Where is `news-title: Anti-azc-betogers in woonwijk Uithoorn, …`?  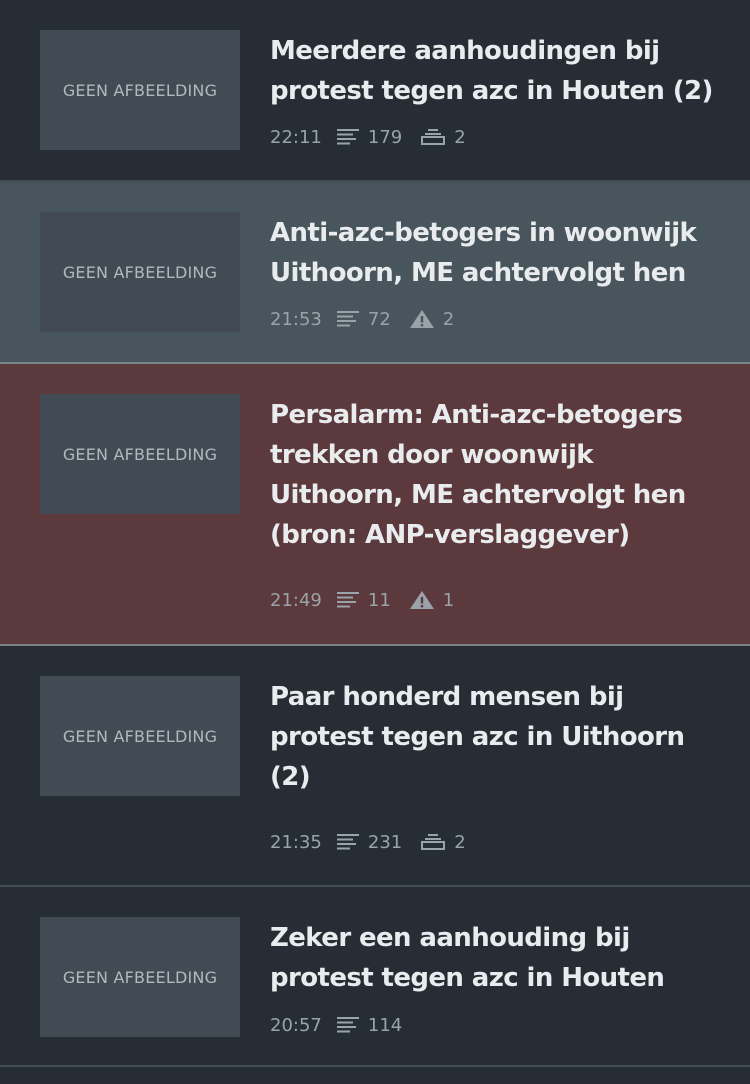 news-title: Anti-azc-betogers in woonwijk Uithoorn, … is located at coordinates (500, 253).